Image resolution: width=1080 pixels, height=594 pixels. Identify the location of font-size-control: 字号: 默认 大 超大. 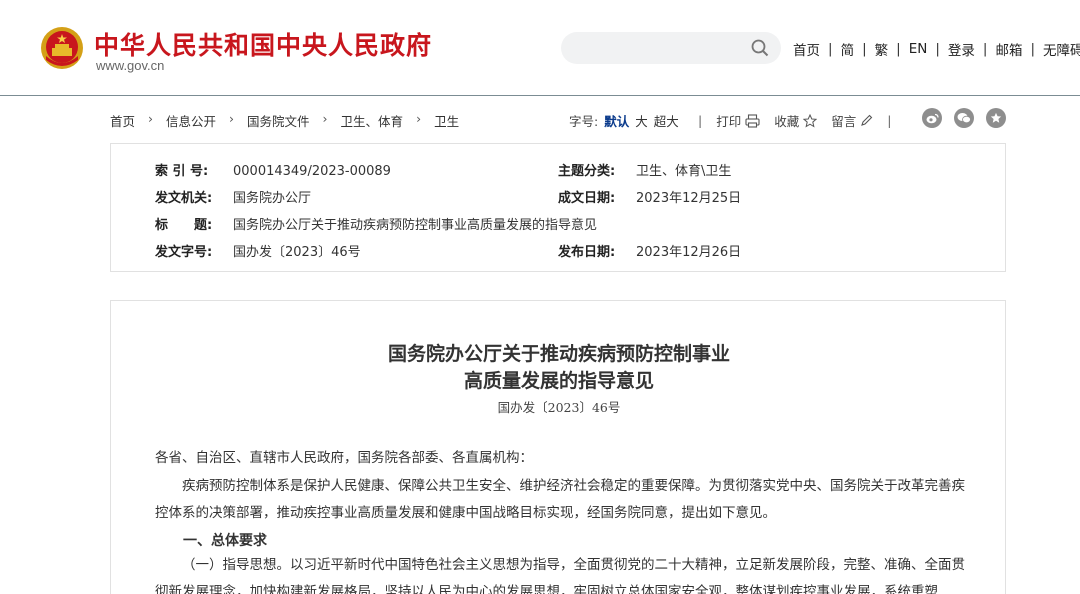
(624, 120).